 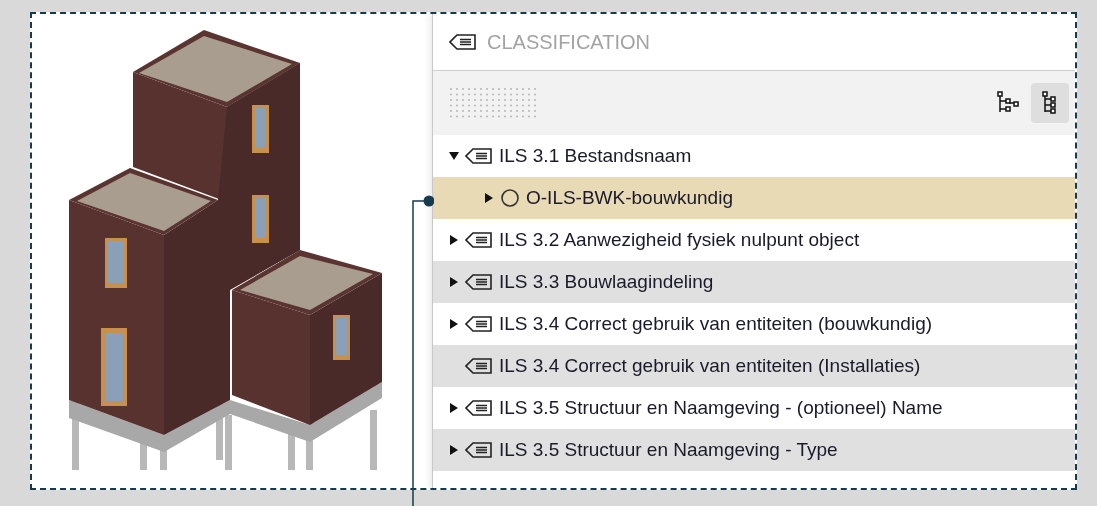 What do you see at coordinates (710, 366) in the screenshot?
I see `tree-label: ILS 3.4 Correct gebruik van entiteiten (Installaties)` at bounding box center [710, 366].